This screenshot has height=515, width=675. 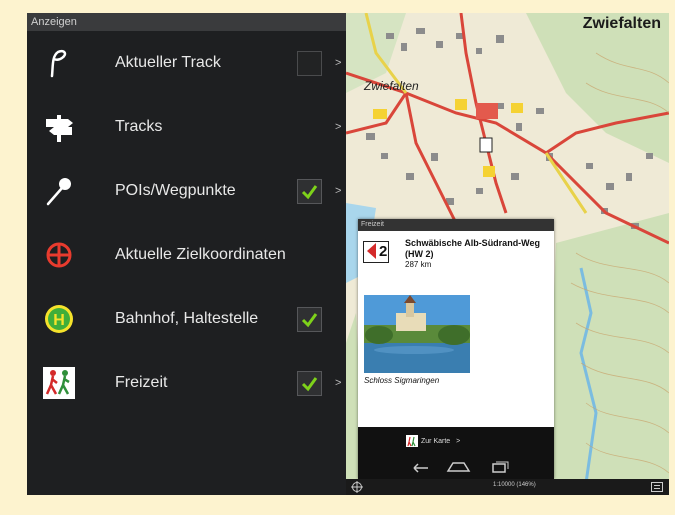 I want to click on menu-label: Freizeit, so click(x=141, y=382).